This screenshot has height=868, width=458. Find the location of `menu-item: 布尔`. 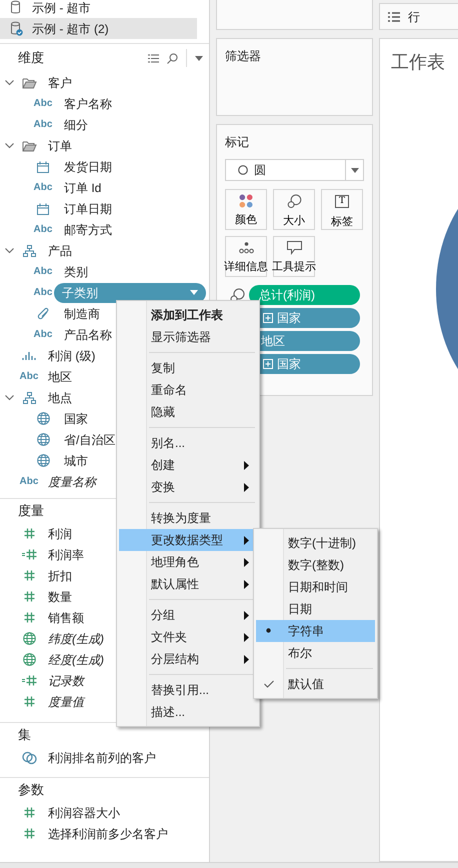

menu-item: 布尔 is located at coordinates (315, 653).